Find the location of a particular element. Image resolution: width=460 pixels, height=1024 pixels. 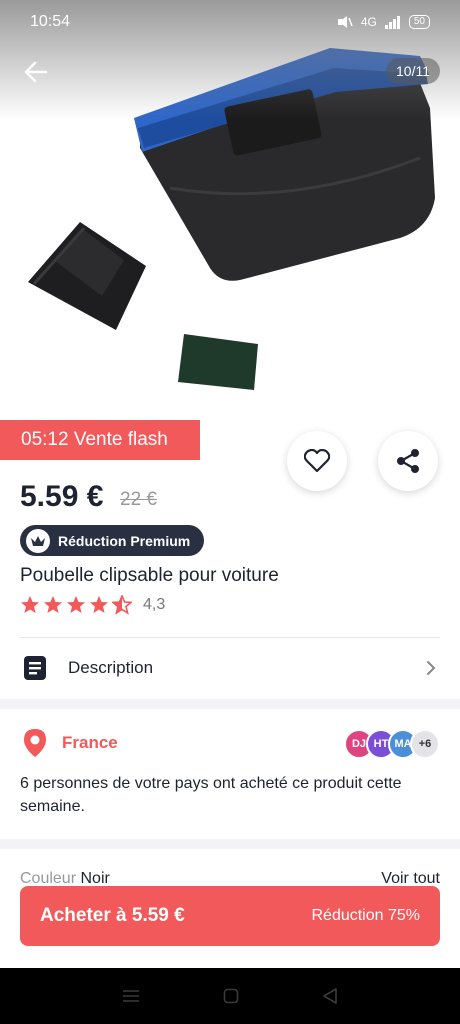

signal-icon is located at coordinates (392, 22).